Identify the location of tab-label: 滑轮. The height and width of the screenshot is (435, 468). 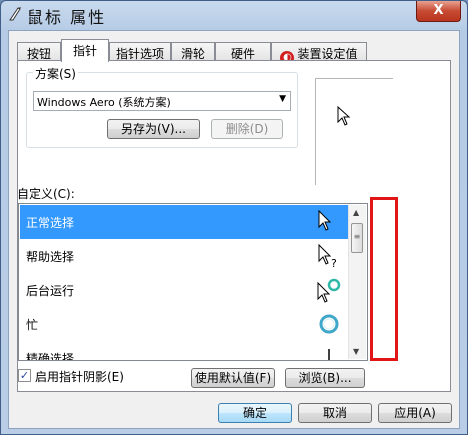
(192, 54).